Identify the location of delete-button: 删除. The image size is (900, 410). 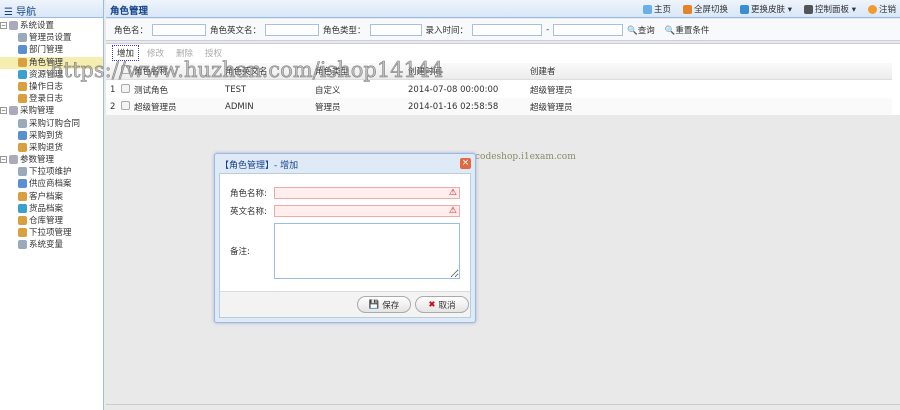
(184, 53).